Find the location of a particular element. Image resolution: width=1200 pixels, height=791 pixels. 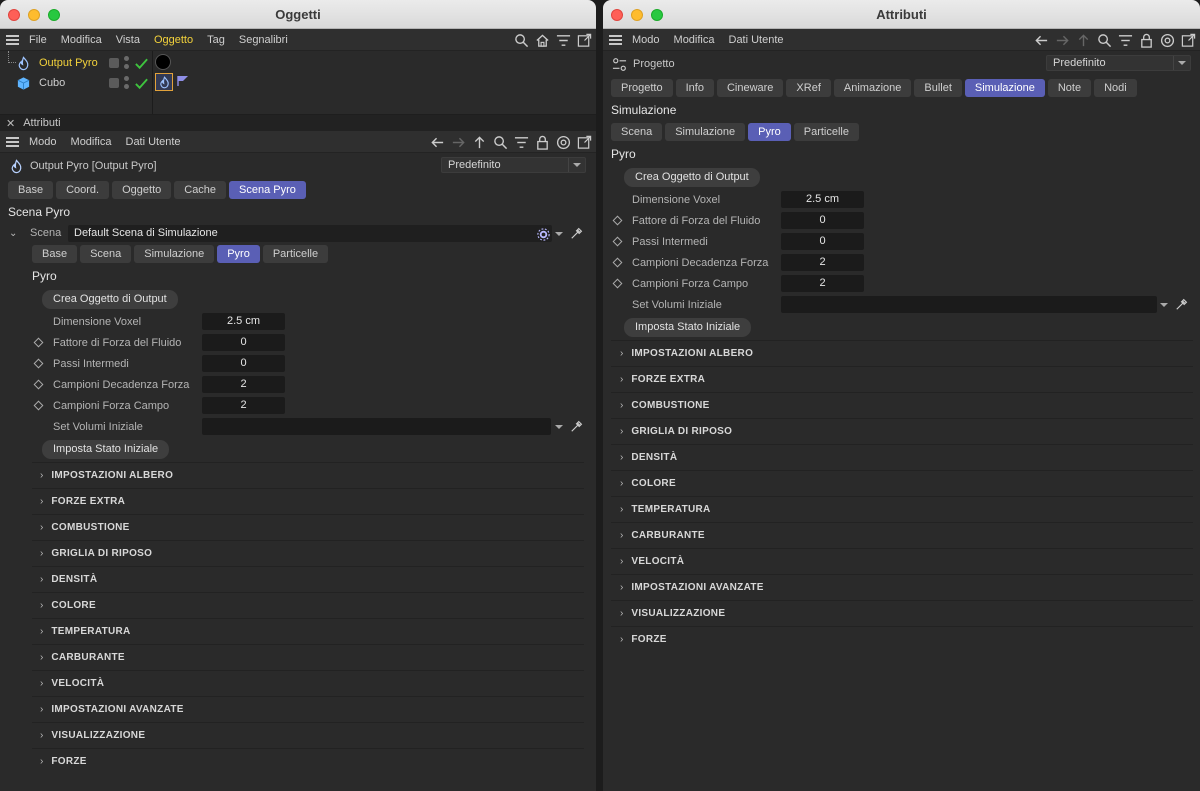

gear-icon is located at coordinates (543, 234).